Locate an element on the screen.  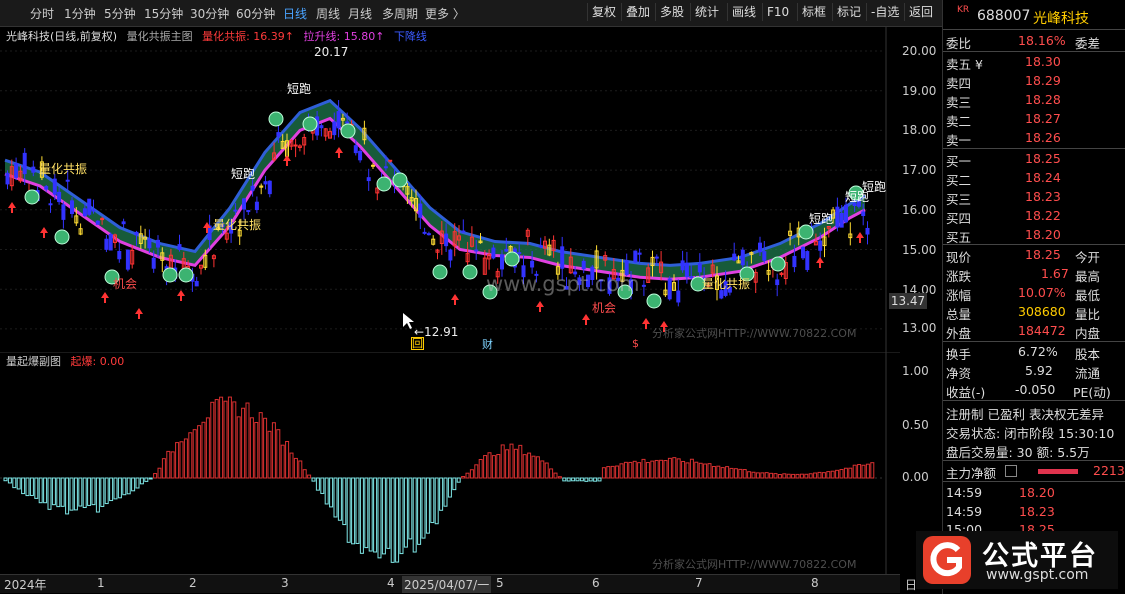
multi-stock-button: 多股 is located at coordinates (671, 12).